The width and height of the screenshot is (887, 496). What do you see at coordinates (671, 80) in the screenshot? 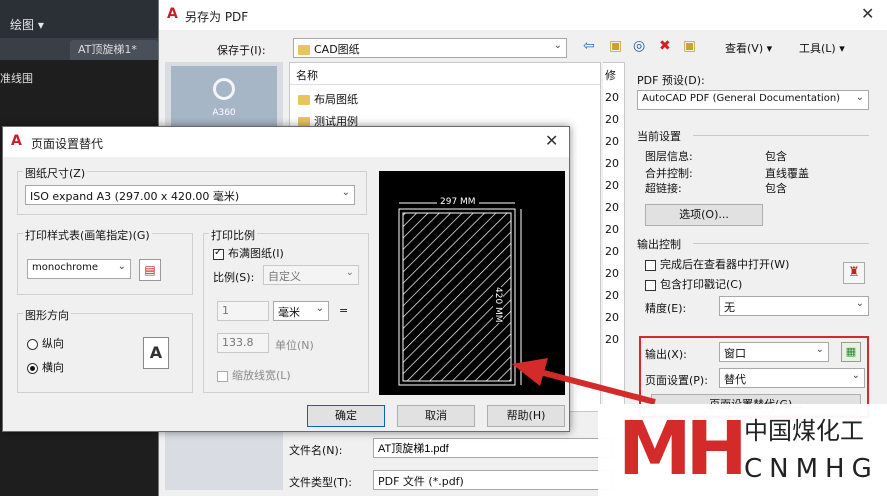
I see `pdf-preset-label: PDF 预设(D):` at bounding box center [671, 80].